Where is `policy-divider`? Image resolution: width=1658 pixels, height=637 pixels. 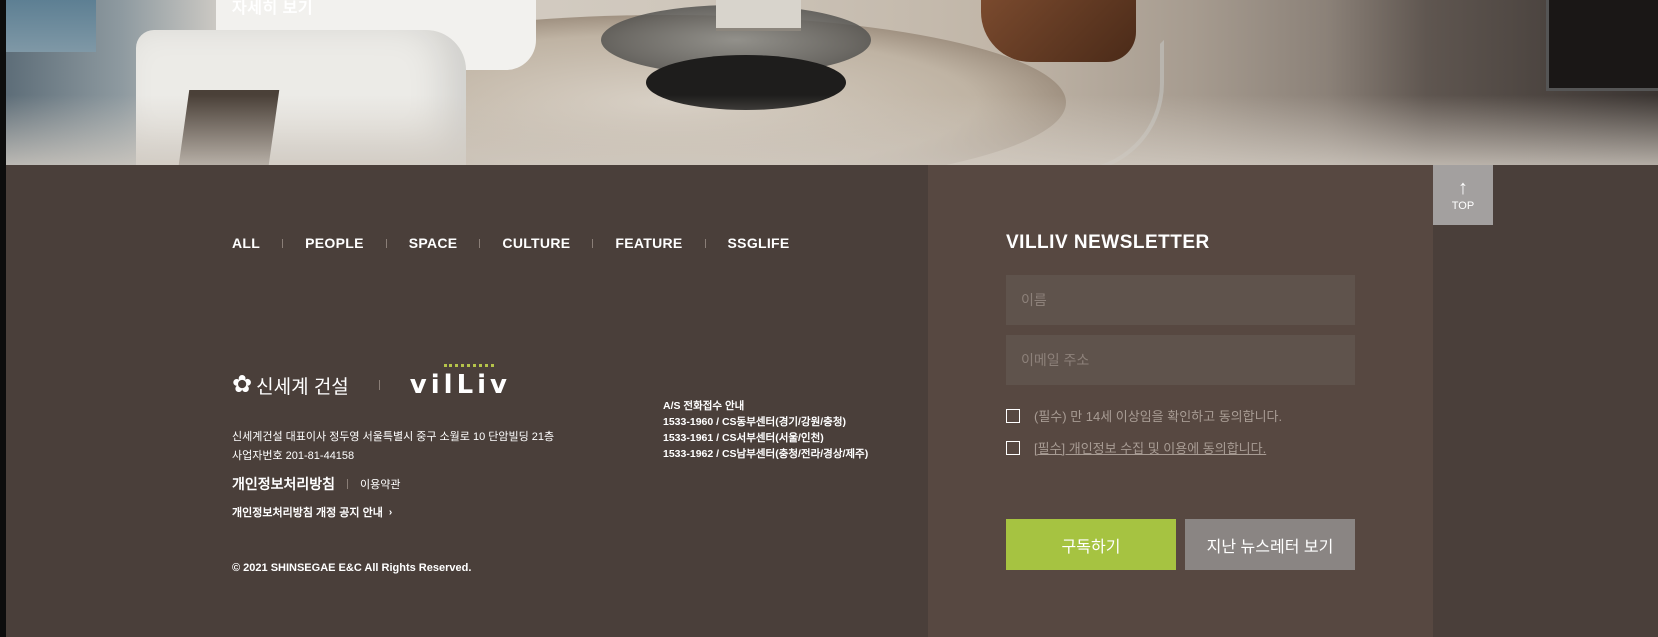
policy-divider is located at coordinates (348, 484).